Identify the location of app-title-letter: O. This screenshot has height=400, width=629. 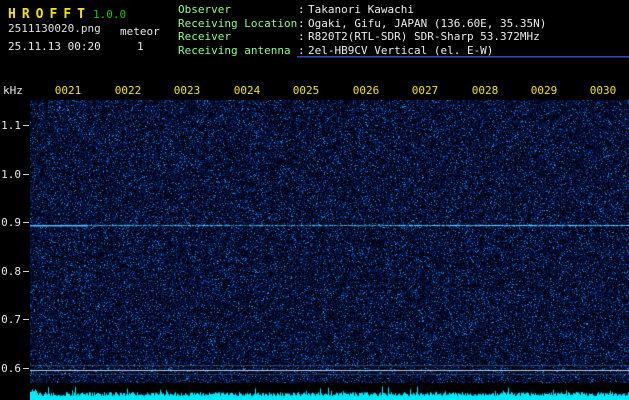
(39, 14).